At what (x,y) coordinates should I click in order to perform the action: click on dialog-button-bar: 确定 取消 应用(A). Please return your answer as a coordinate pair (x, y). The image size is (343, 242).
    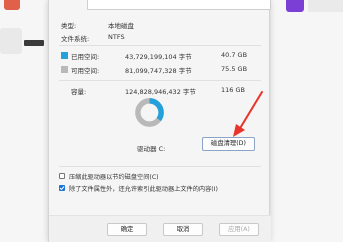
    Looking at the image, I should click on (160, 228).